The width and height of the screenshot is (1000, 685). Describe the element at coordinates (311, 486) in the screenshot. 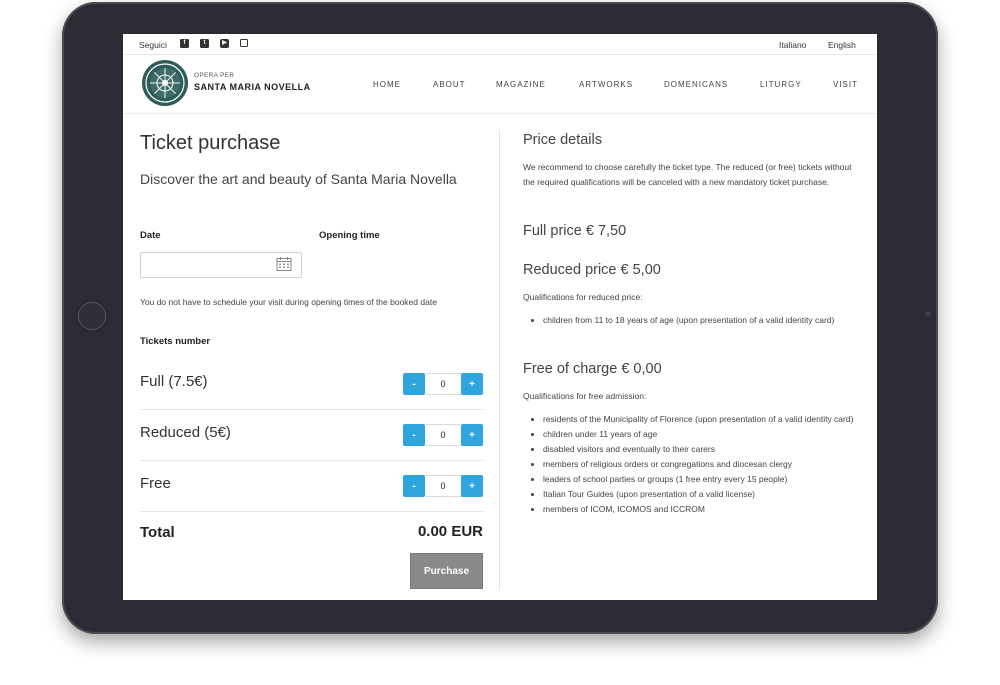

I see `ticket-row-free: Free - 0 +` at that location.